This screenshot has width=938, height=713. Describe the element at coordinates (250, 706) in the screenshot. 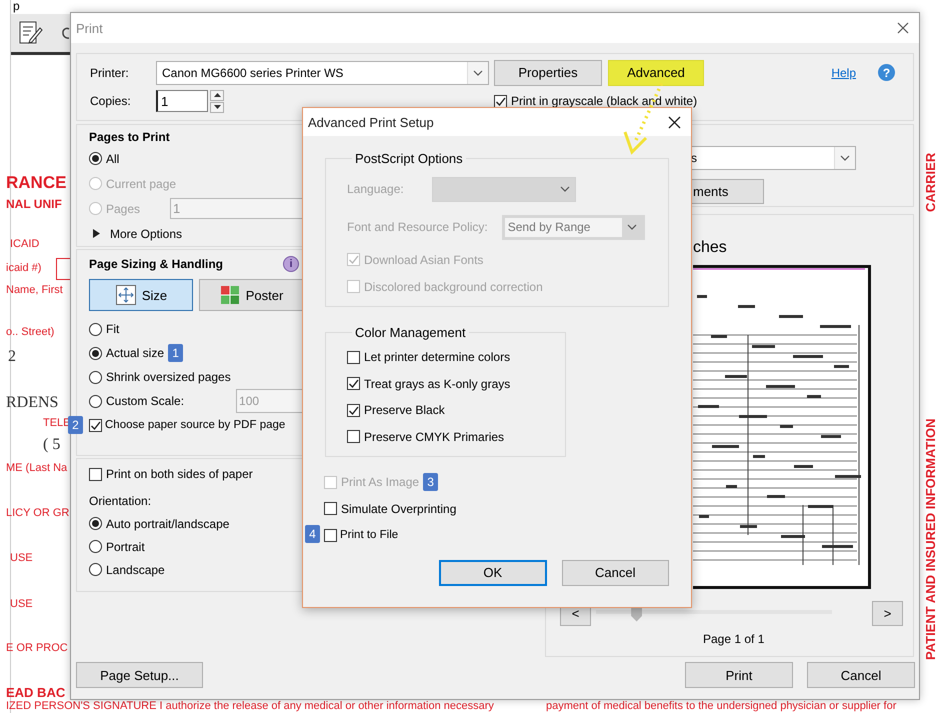

I see `document-text: IZED PERSON'S SIGNATURE I authorize the release of any medical or other information necessary` at that location.